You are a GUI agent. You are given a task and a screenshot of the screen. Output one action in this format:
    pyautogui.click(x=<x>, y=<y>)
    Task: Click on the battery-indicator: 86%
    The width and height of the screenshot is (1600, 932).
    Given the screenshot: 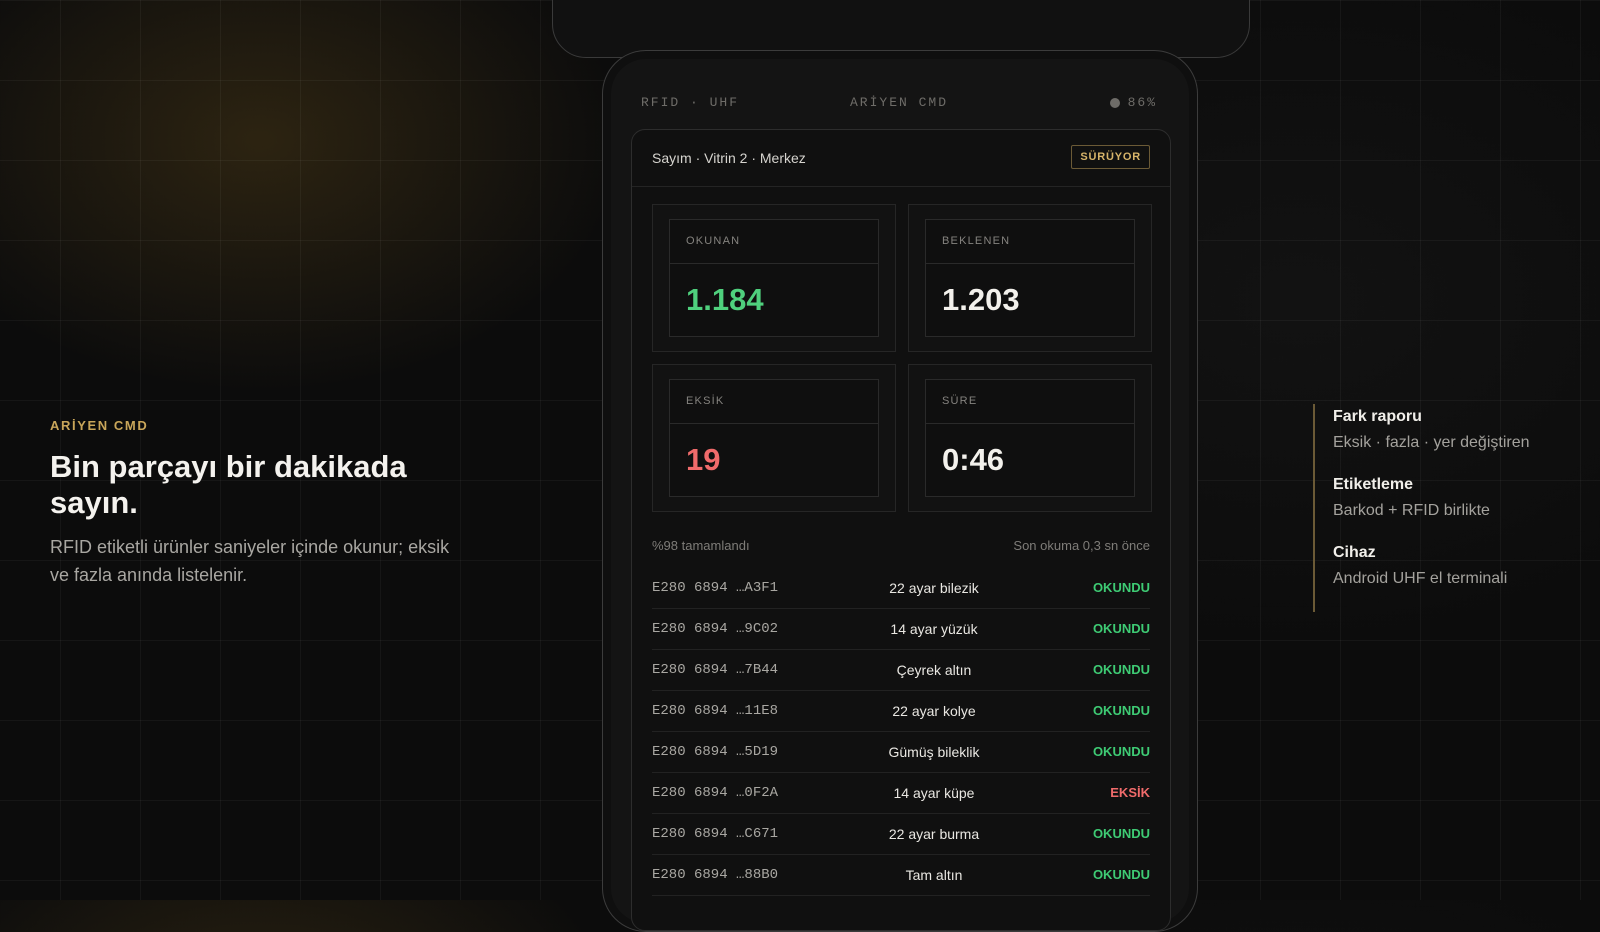 What is the action you would take?
    pyautogui.click(x=1133, y=102)
    